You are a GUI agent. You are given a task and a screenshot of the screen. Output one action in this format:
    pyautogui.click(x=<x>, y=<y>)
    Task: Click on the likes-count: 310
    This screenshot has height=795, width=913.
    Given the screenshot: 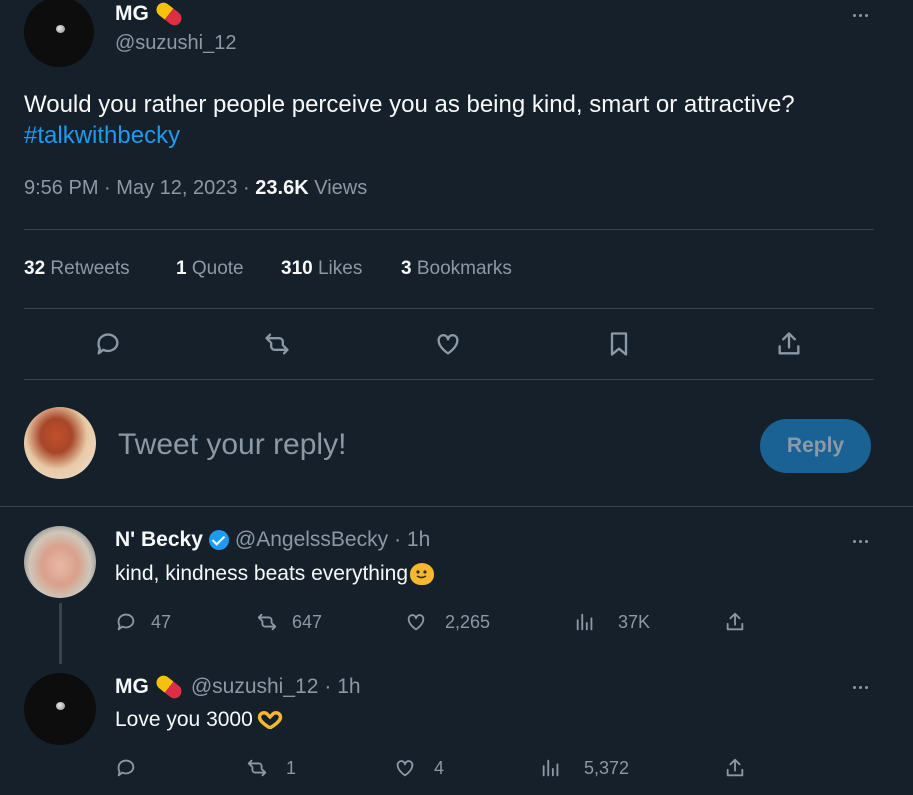 What is the action you would take?
    pyautogui.click(x=297, y=268)
    